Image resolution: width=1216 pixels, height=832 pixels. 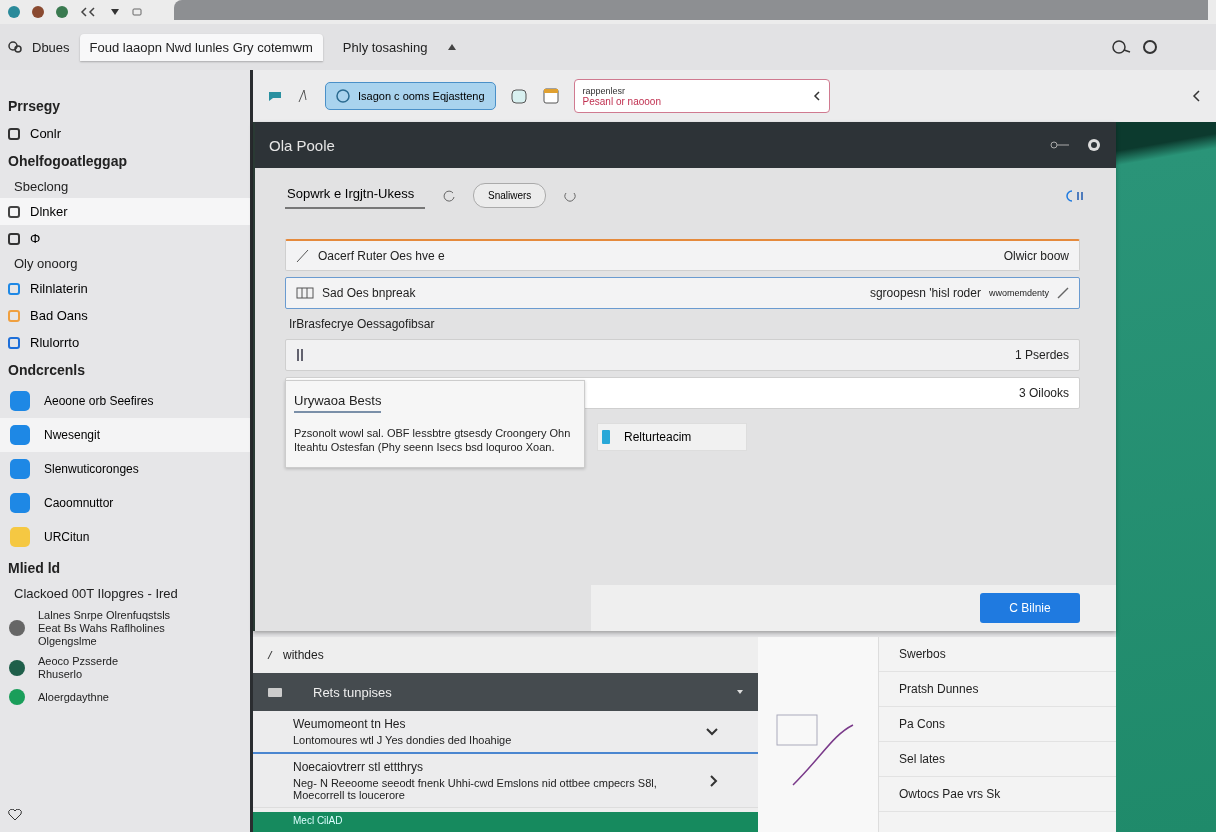 I want to click on field-label: rappenlesr, so click(x=604, y=90).